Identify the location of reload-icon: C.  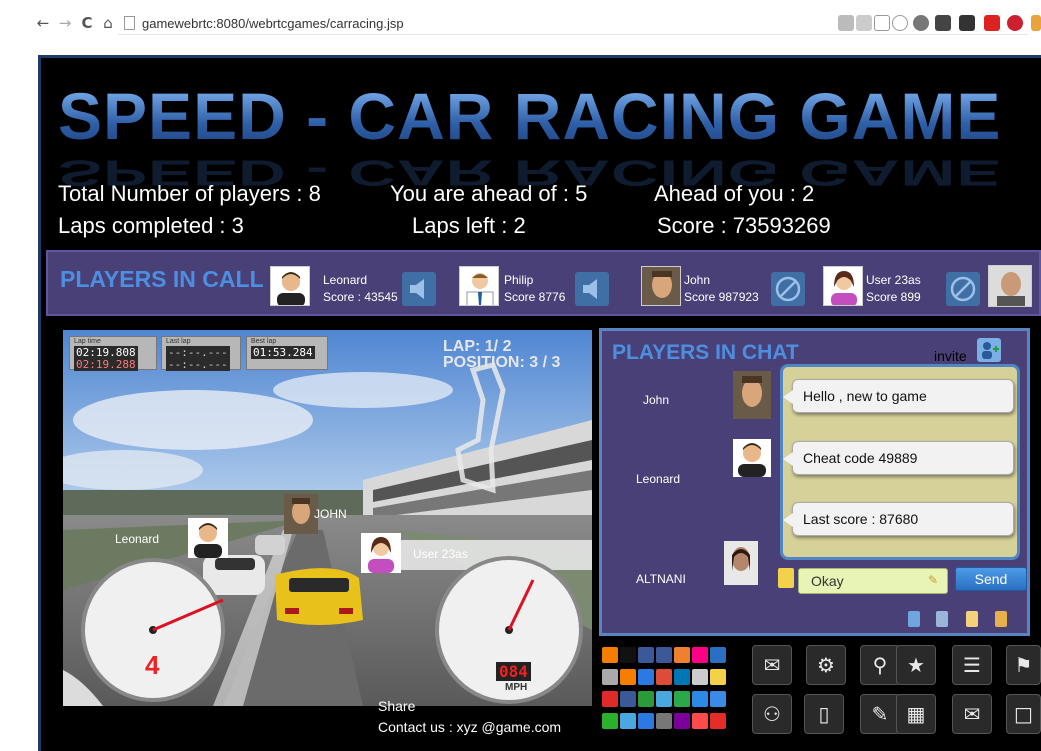
(87, 23).